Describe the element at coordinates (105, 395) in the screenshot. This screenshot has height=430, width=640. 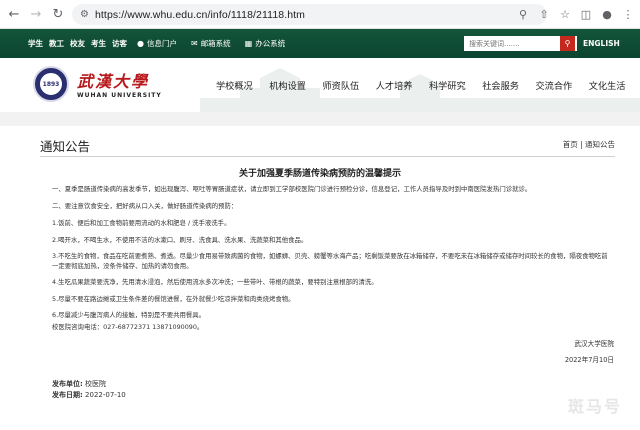
I see `publish-date-value: 2022-07-10` at that location.